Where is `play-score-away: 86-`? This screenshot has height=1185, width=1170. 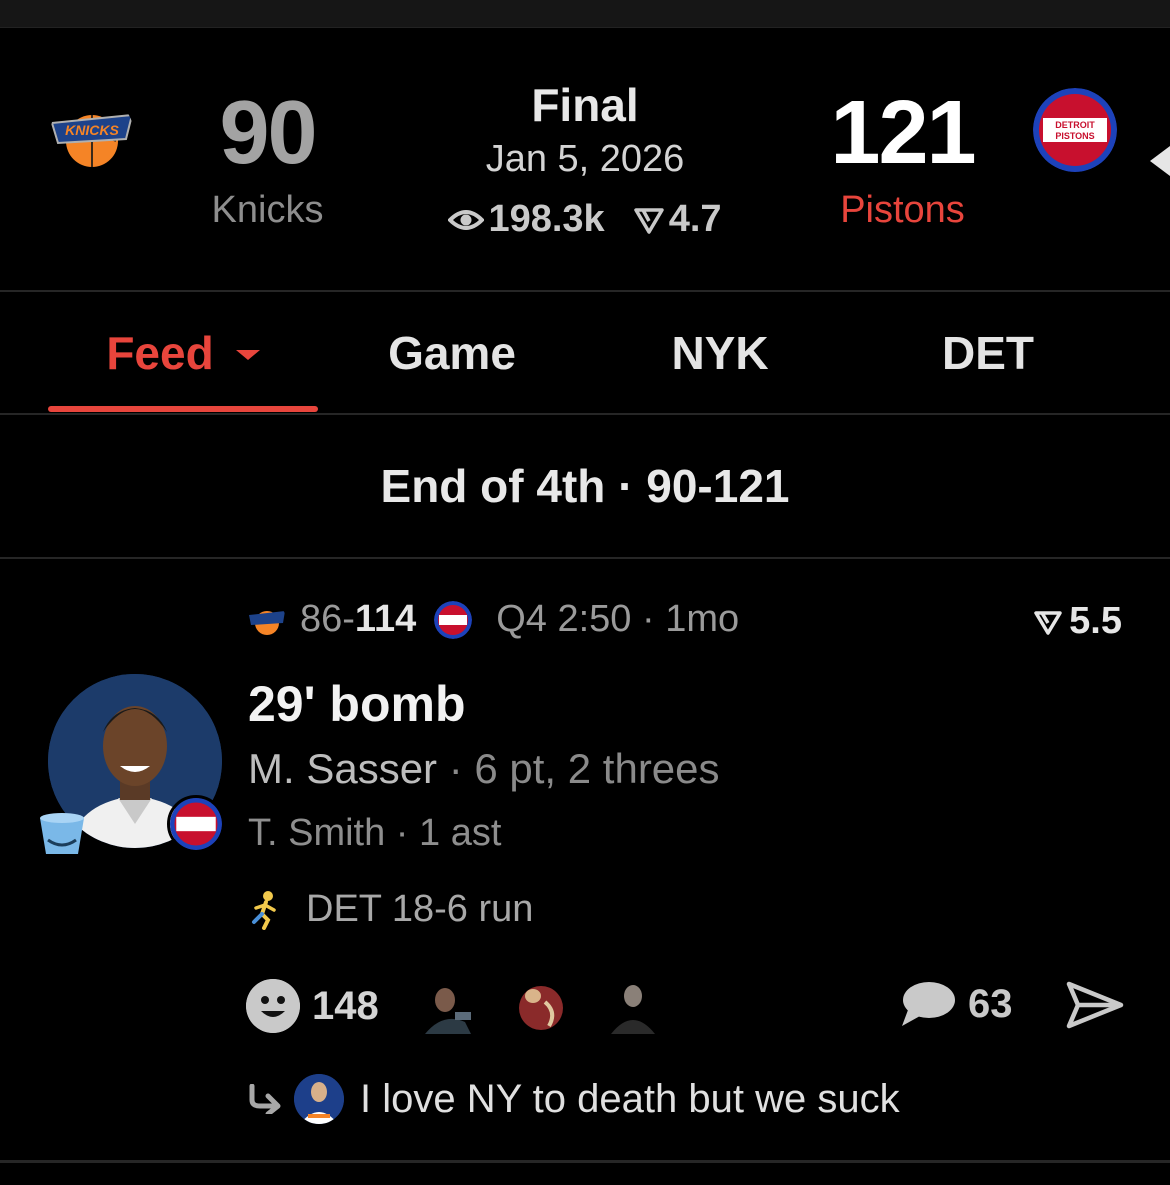
play-score-away: 86- is located at coordinates (327, 619).